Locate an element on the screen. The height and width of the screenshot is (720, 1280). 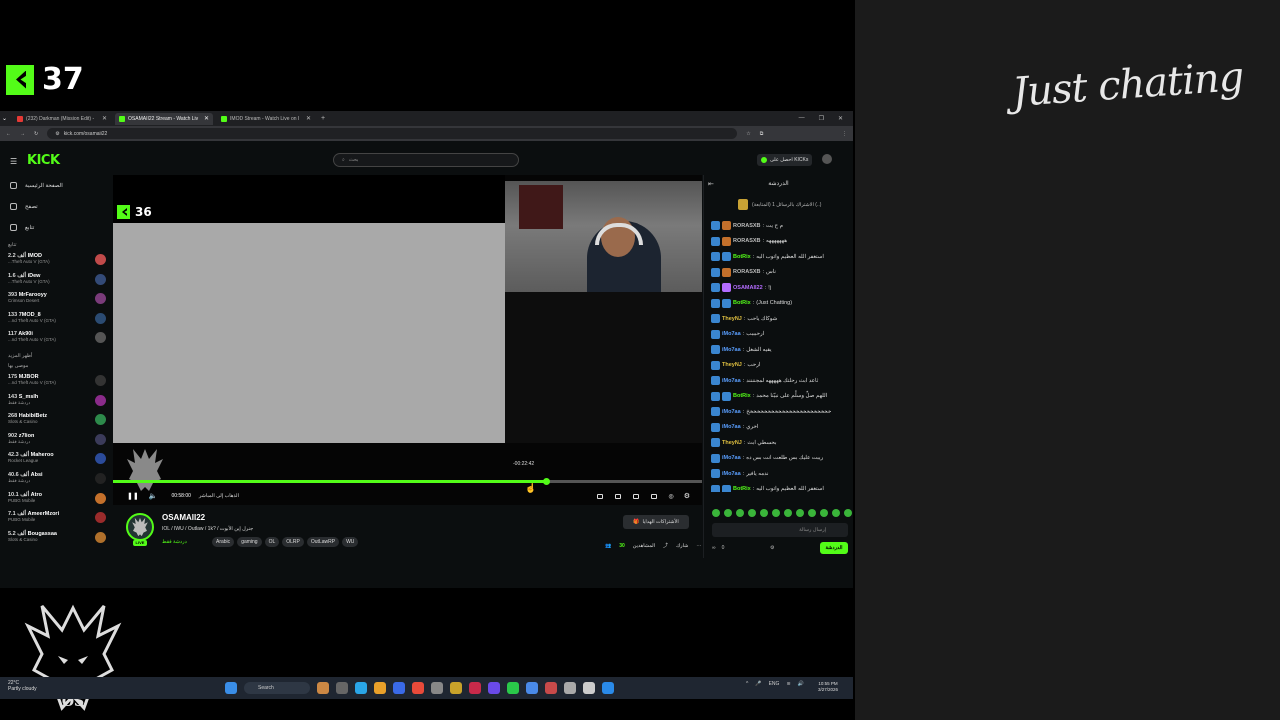
progress-bar is located at coordinates (407, 481).